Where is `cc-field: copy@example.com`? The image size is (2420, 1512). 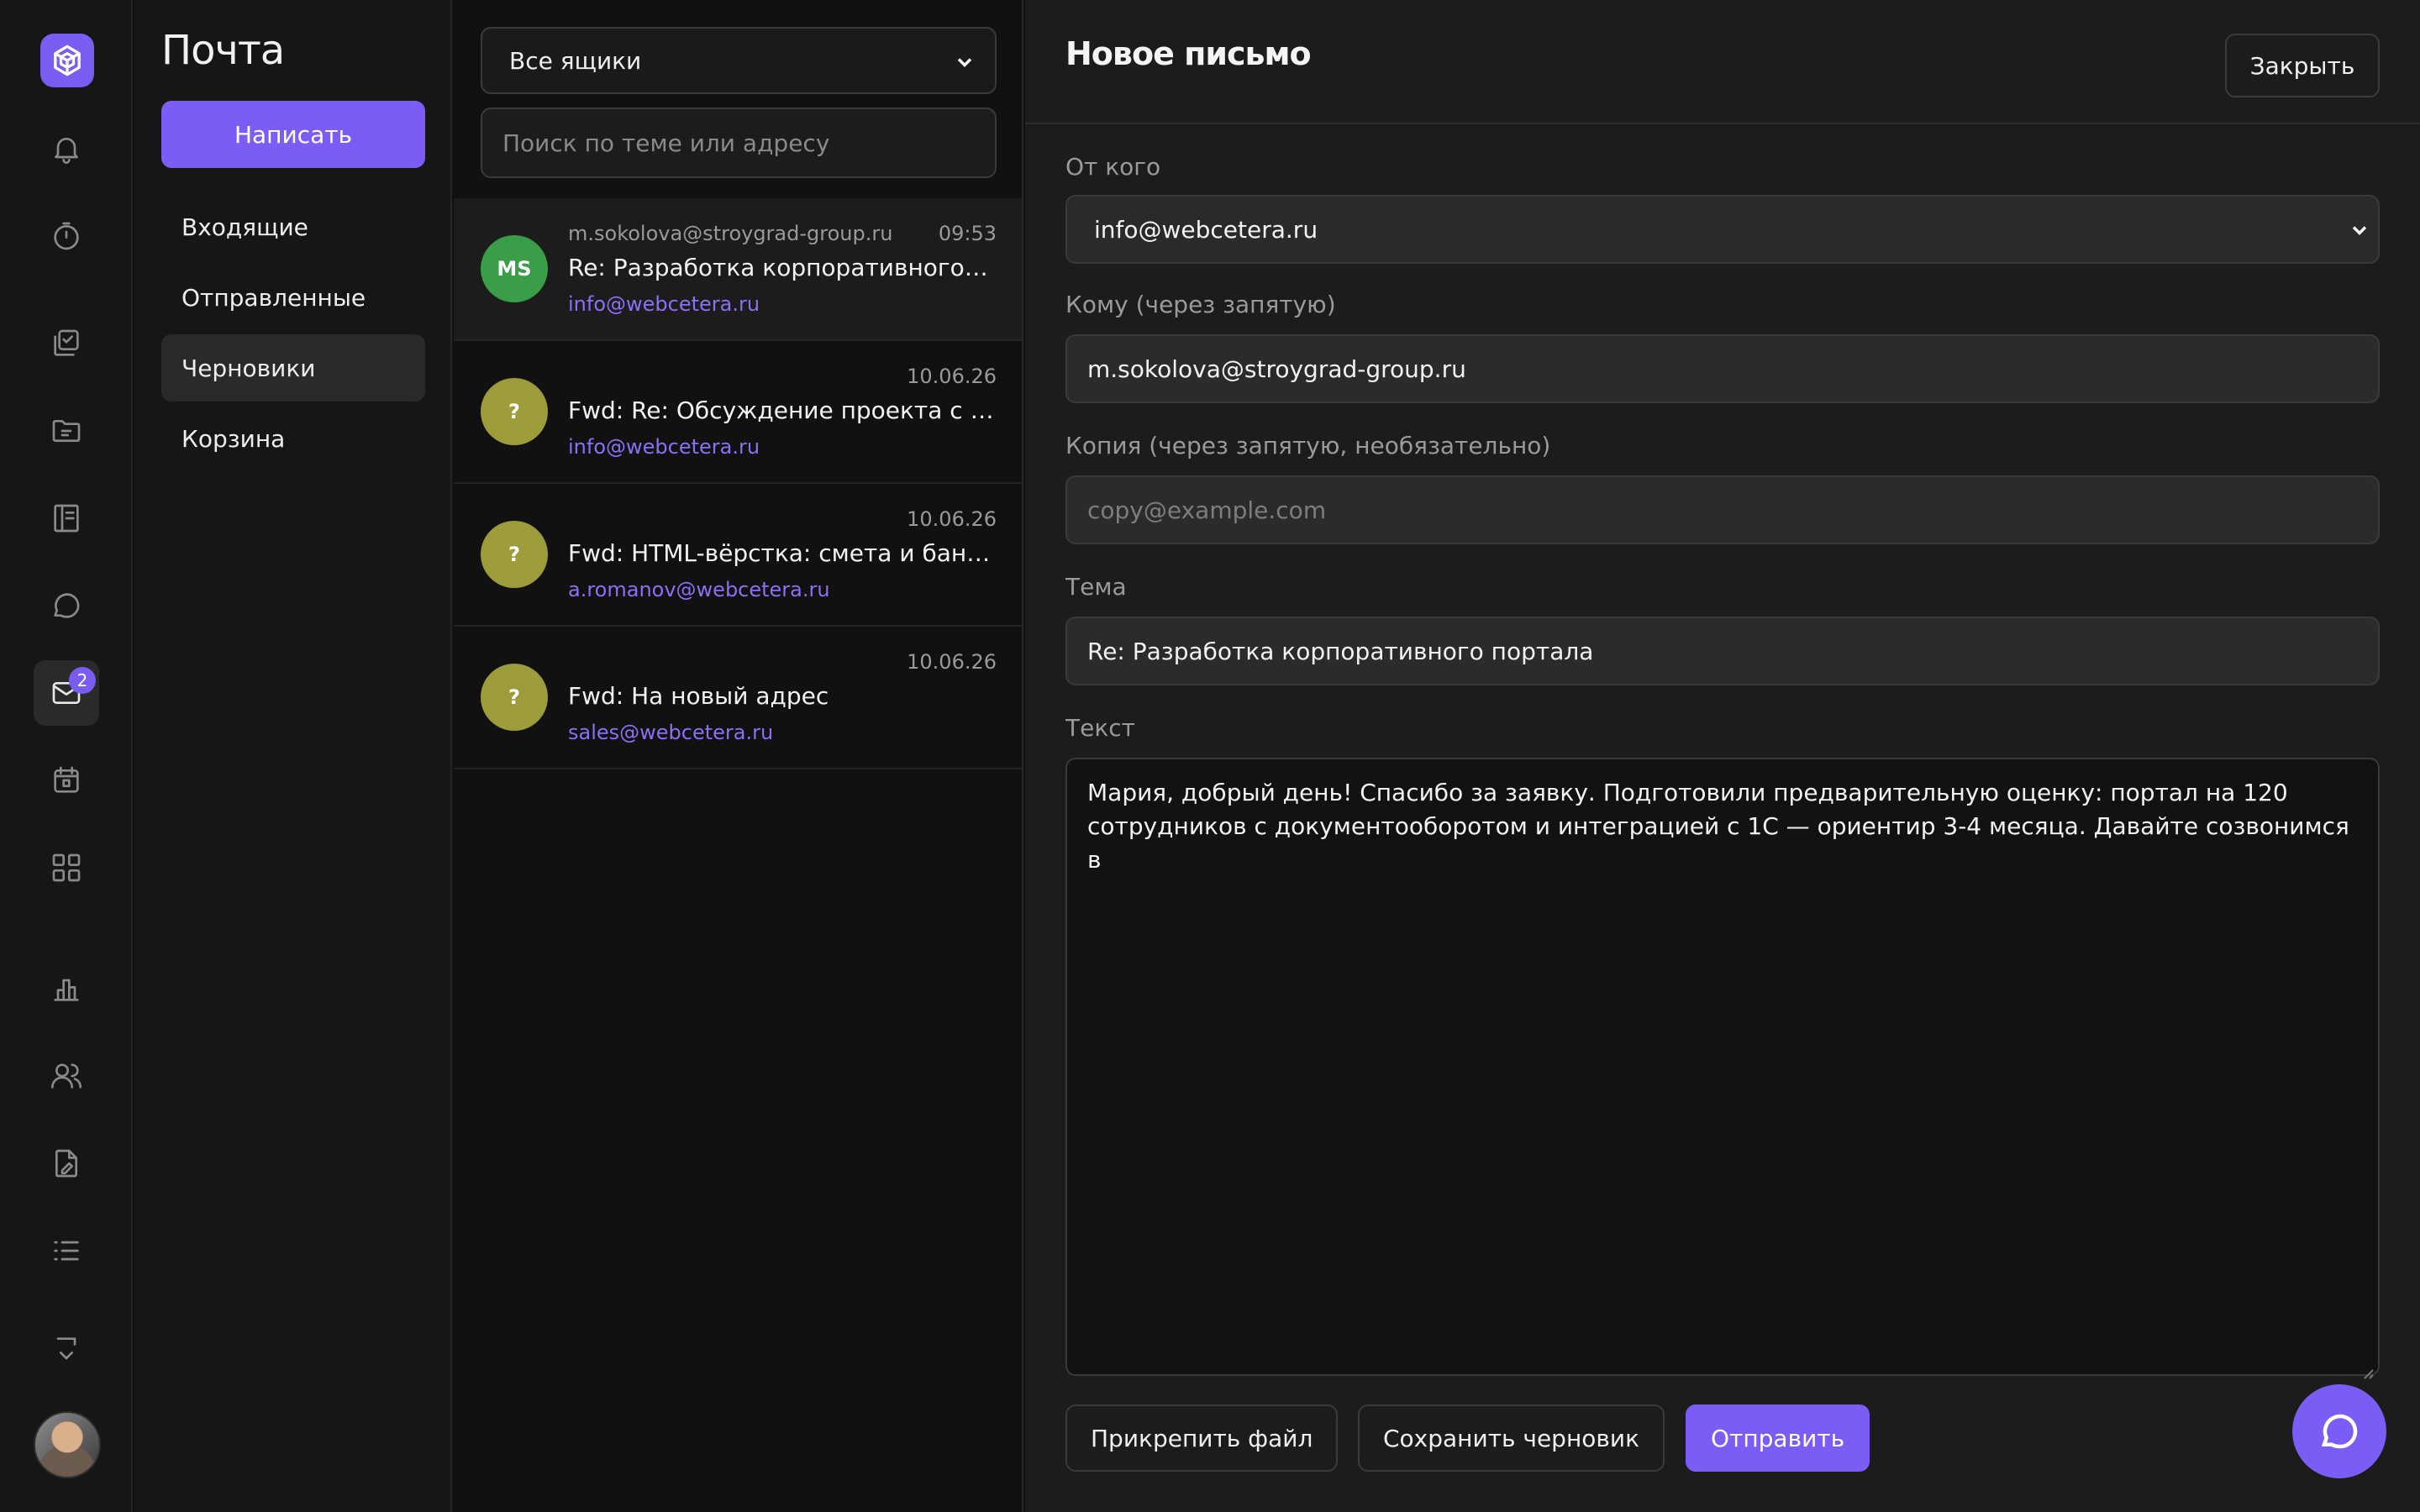 cc-field: copy@example.com is located at coordinates (1723, 509).